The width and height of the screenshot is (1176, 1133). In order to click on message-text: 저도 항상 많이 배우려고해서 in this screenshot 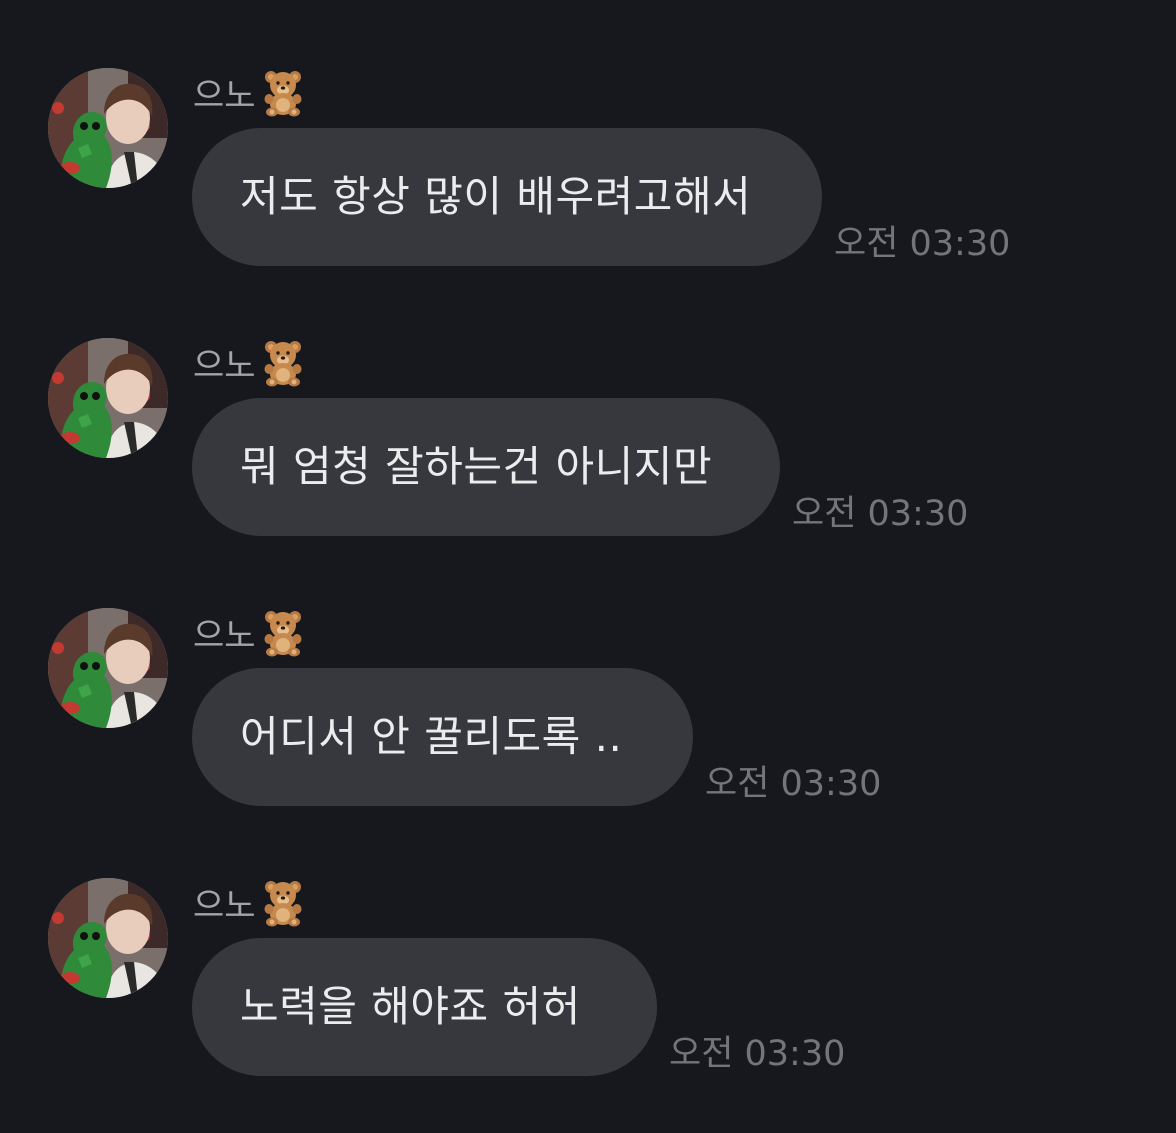, I will do `click(496, 196)`.